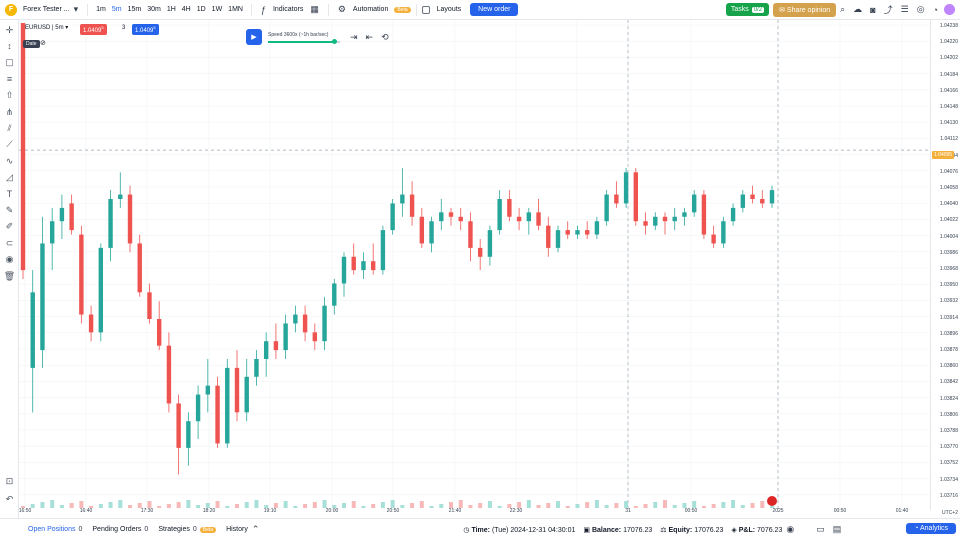 The image size is (960, 540). Describe the element at coordinates (888, 9) in the screenshot. I see `share-icon: ⤴` at that location.